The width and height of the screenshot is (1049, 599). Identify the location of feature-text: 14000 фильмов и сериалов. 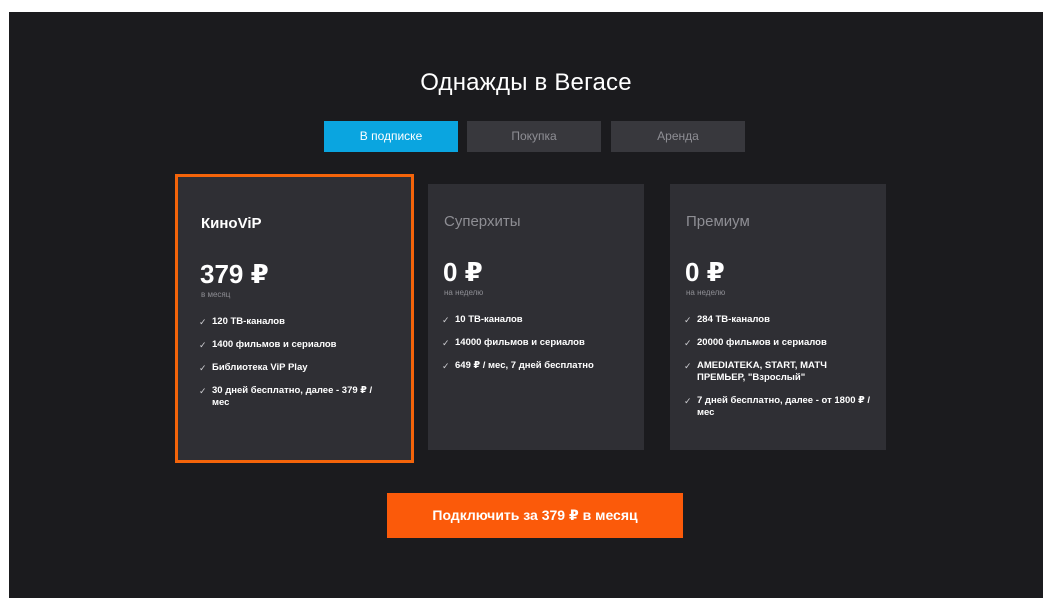
(520, 342).